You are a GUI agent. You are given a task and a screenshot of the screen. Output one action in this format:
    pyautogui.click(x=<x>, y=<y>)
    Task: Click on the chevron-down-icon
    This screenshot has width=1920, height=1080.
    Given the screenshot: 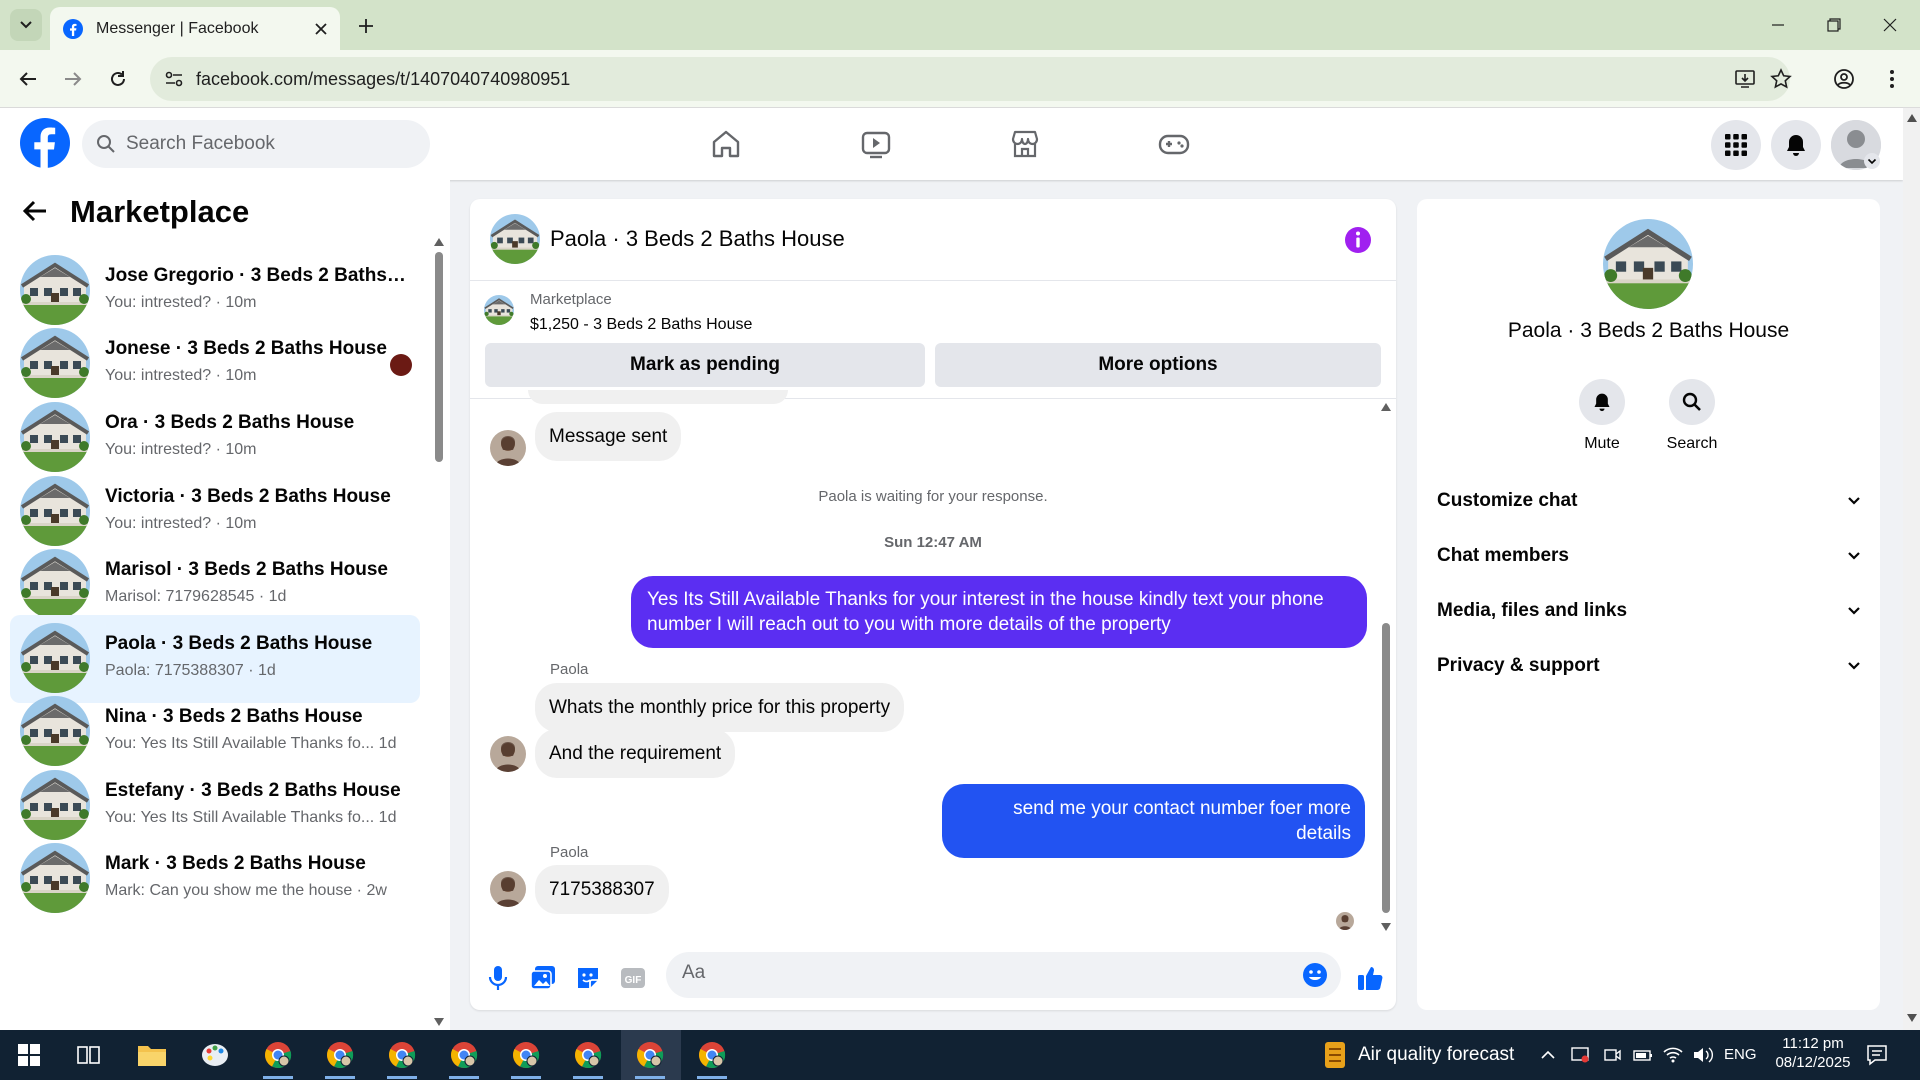 What is the action you would take?
    pyautogui.click(x=1854, y=666)
    